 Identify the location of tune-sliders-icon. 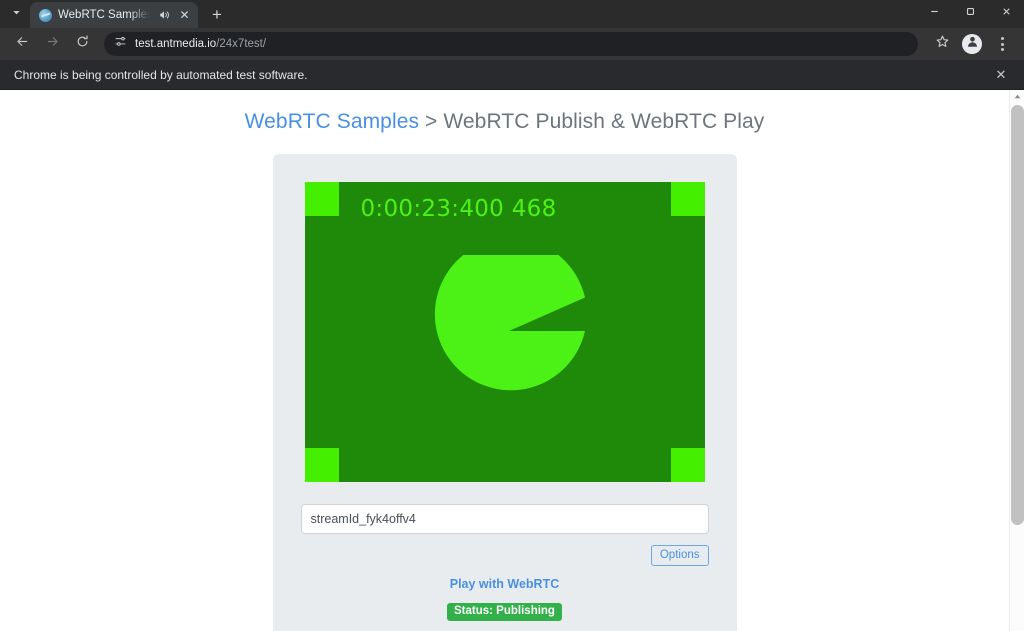
(120, 44).